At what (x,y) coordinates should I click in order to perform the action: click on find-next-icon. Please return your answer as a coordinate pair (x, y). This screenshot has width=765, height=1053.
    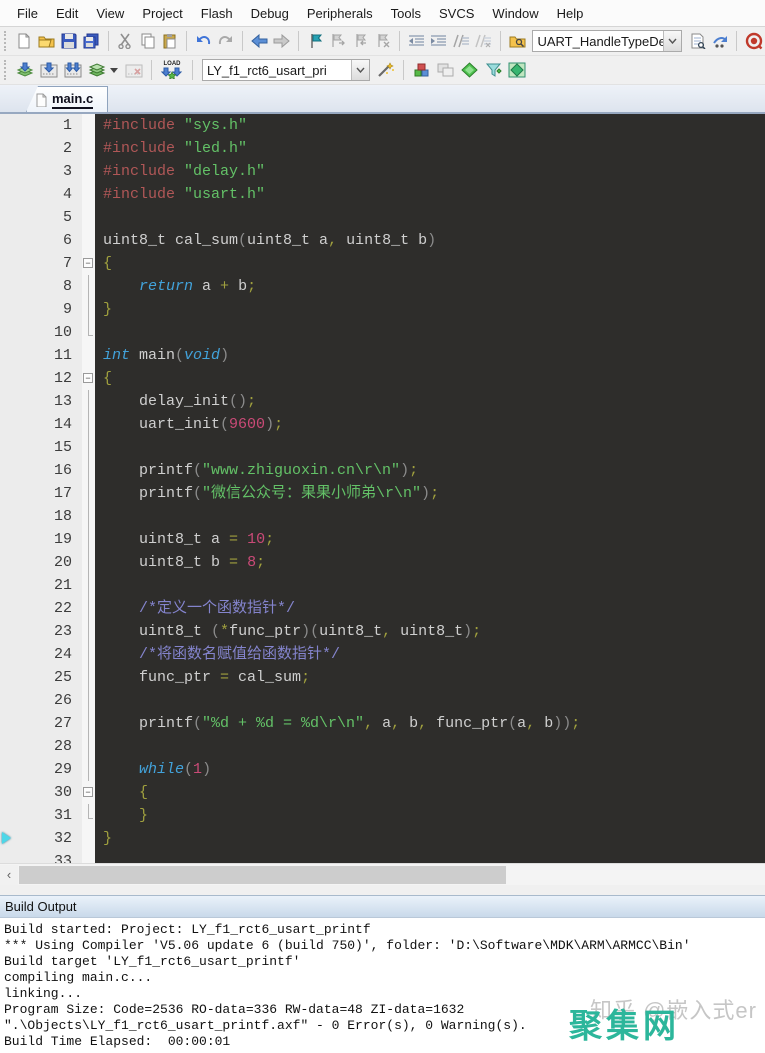
    Looking at the image, I should click on (720, 41).